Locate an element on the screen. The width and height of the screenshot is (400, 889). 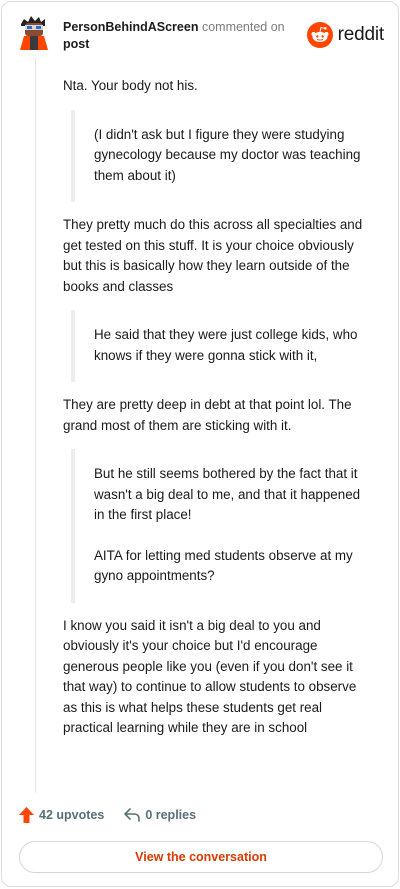
reddit-snoo-icon is located at coordinates (319, 35).